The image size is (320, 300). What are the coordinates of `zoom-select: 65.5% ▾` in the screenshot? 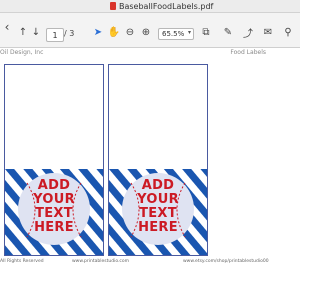 It's located at (176, 34).